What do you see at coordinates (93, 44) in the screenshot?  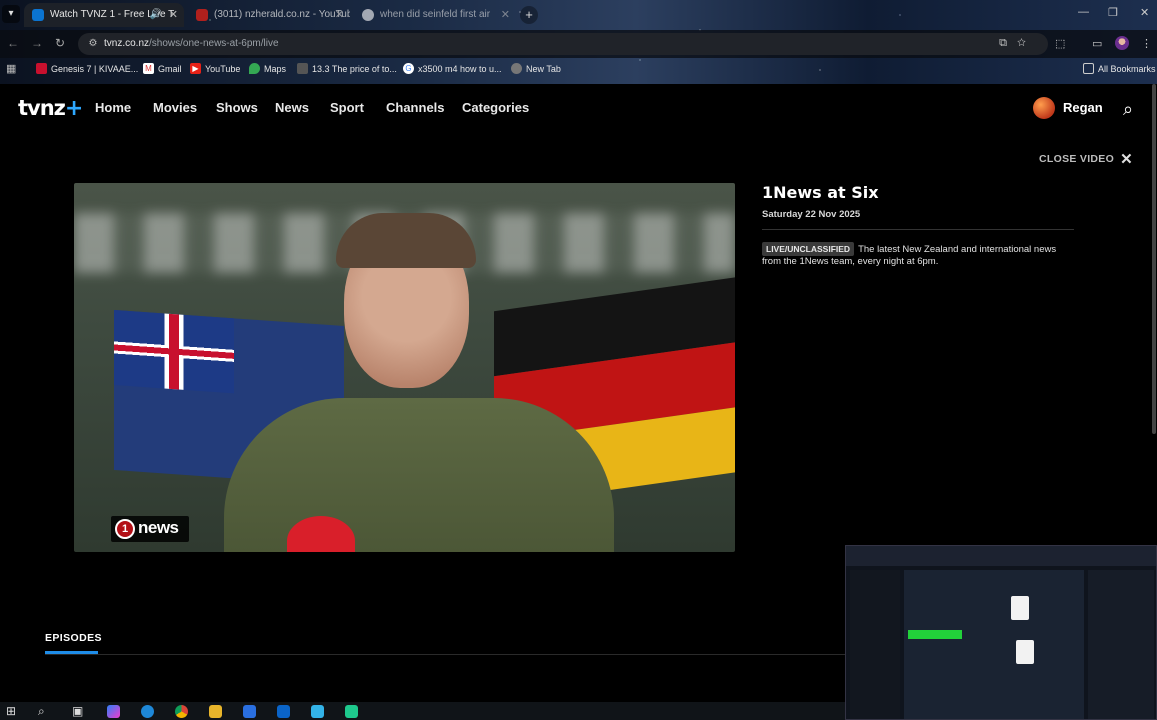 I see `site-info-icon: ⚙` at bounding box center [93, 44].